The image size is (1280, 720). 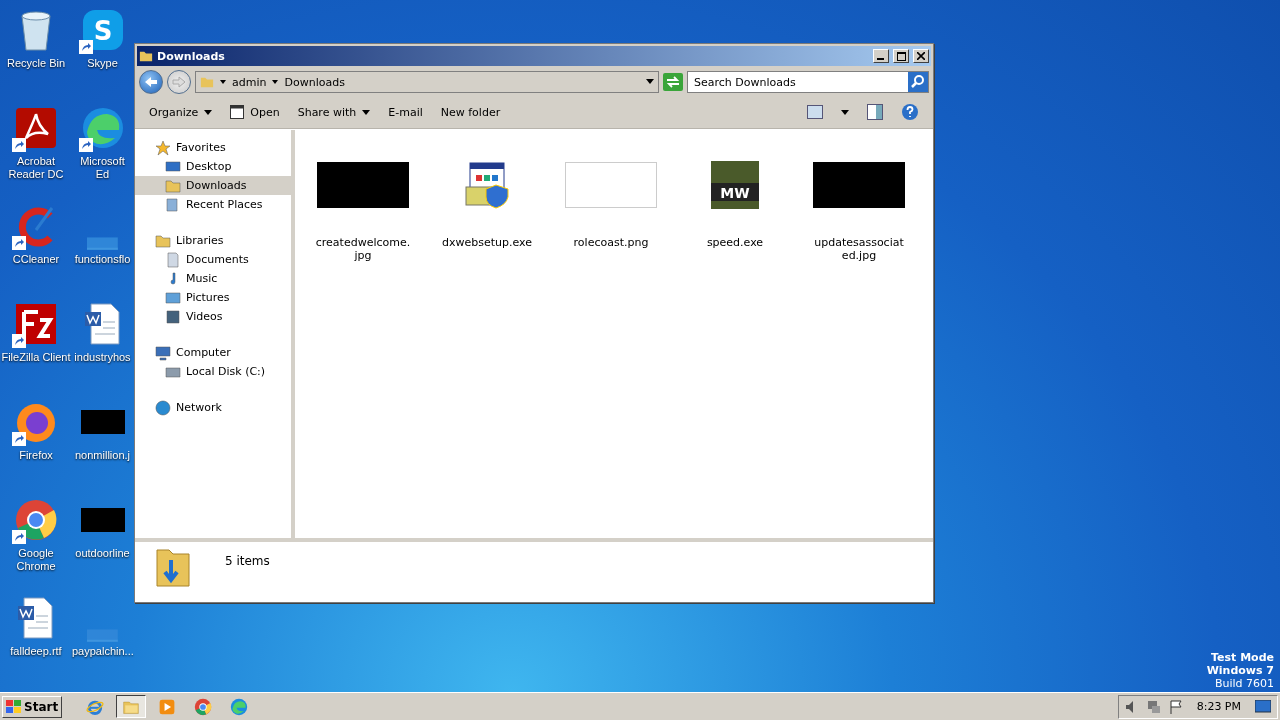 What do you see at coordinates (213, 204) in the screenshot?
I see `nav-item: Recent Places` at bounding box center [213, 204].